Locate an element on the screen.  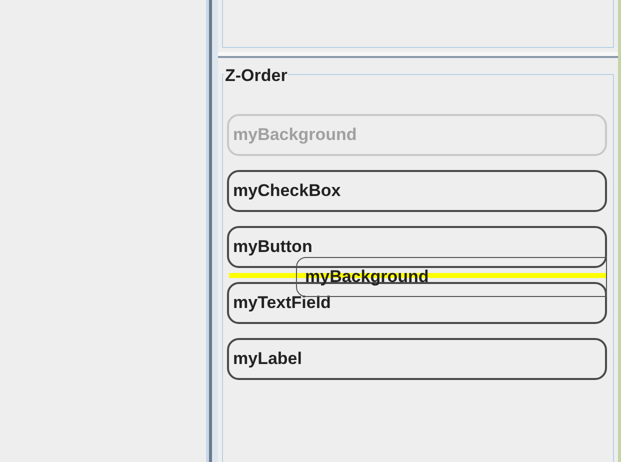
split-divider is located at coordinates (212, 231).